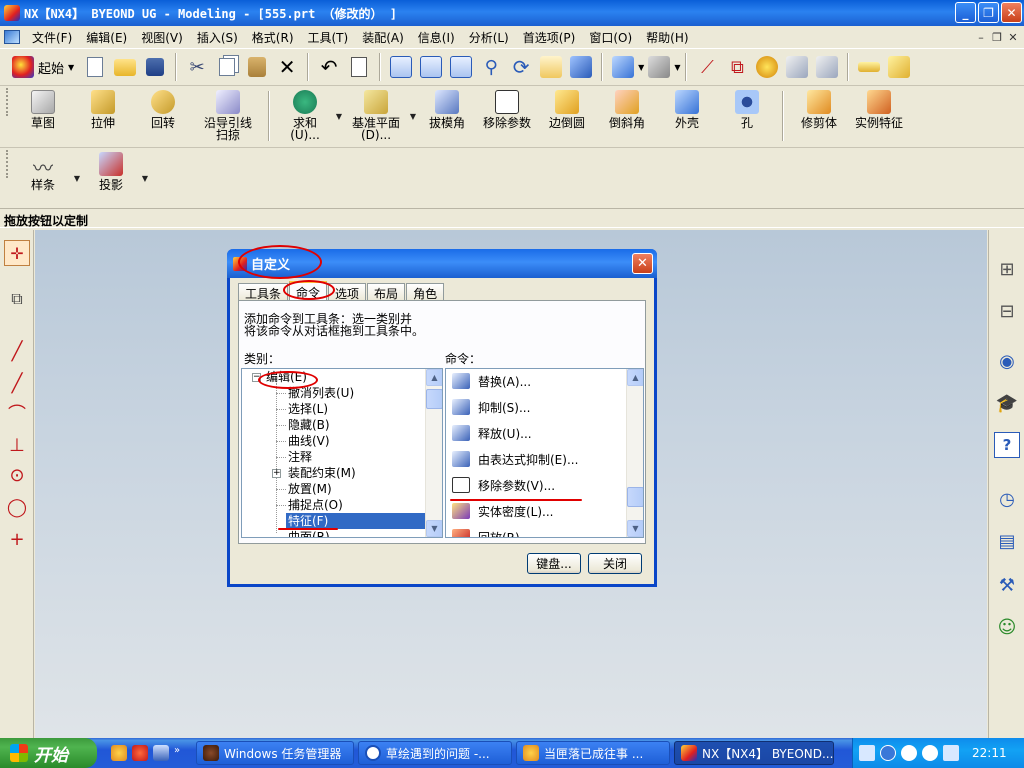 The width and height of the screenshot is (1024, 768). What do you see at coordinates (747, 116) in the screenshot?
I see `hole-button: 孔` at bounding box center [747, 116].